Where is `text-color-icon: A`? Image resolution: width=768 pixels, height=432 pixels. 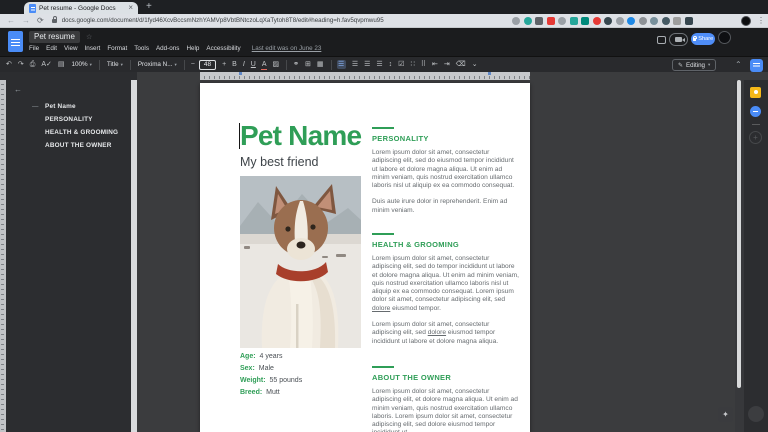
text-color-icon: A is located at coordinates (264, 65).